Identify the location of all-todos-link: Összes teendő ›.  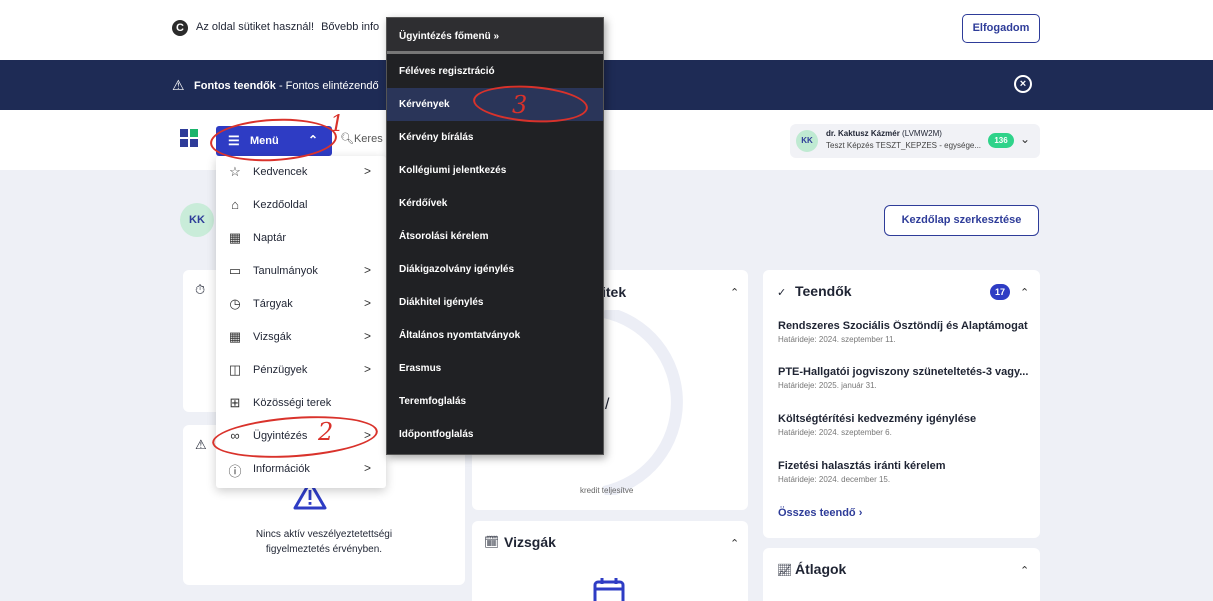
(820, 513).